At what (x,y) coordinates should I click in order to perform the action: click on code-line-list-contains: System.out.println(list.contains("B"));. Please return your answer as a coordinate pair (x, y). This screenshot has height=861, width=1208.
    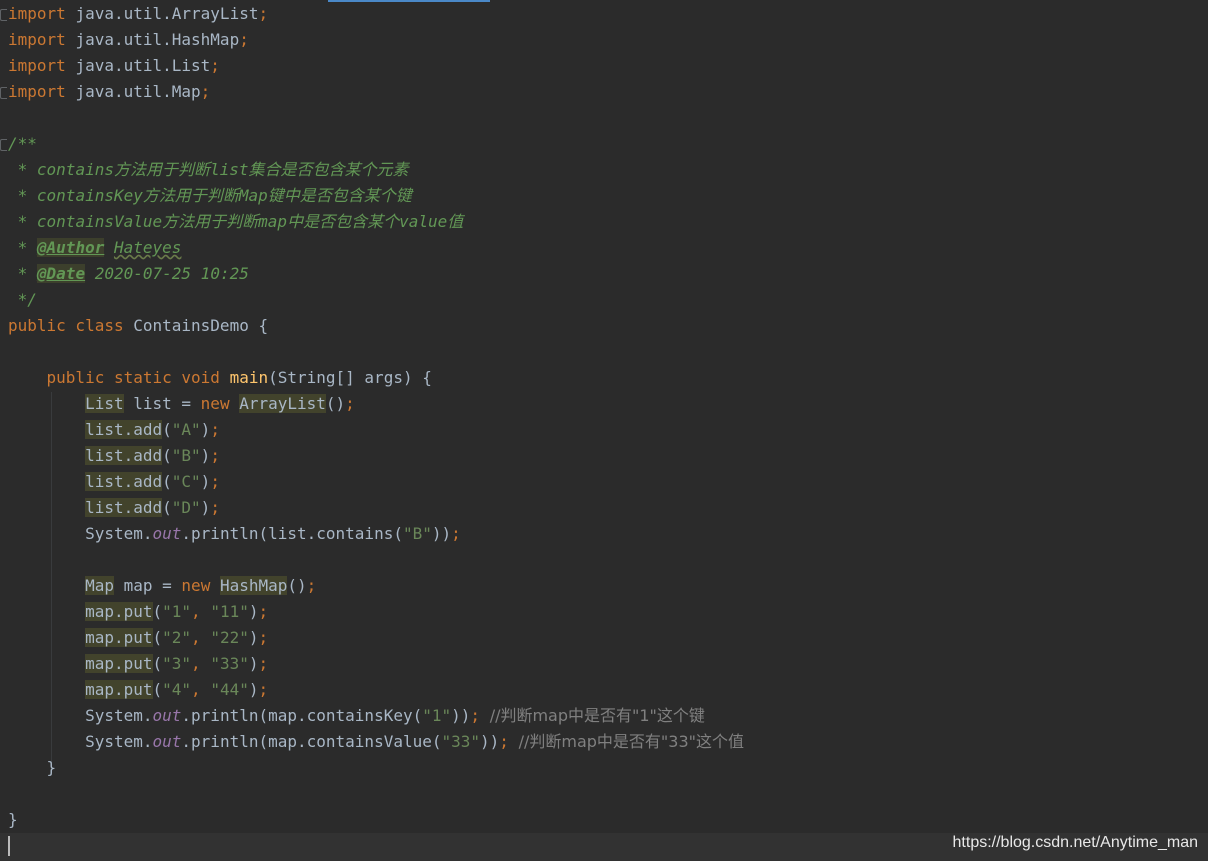
    Looking at the image, I should click on (234, 534).